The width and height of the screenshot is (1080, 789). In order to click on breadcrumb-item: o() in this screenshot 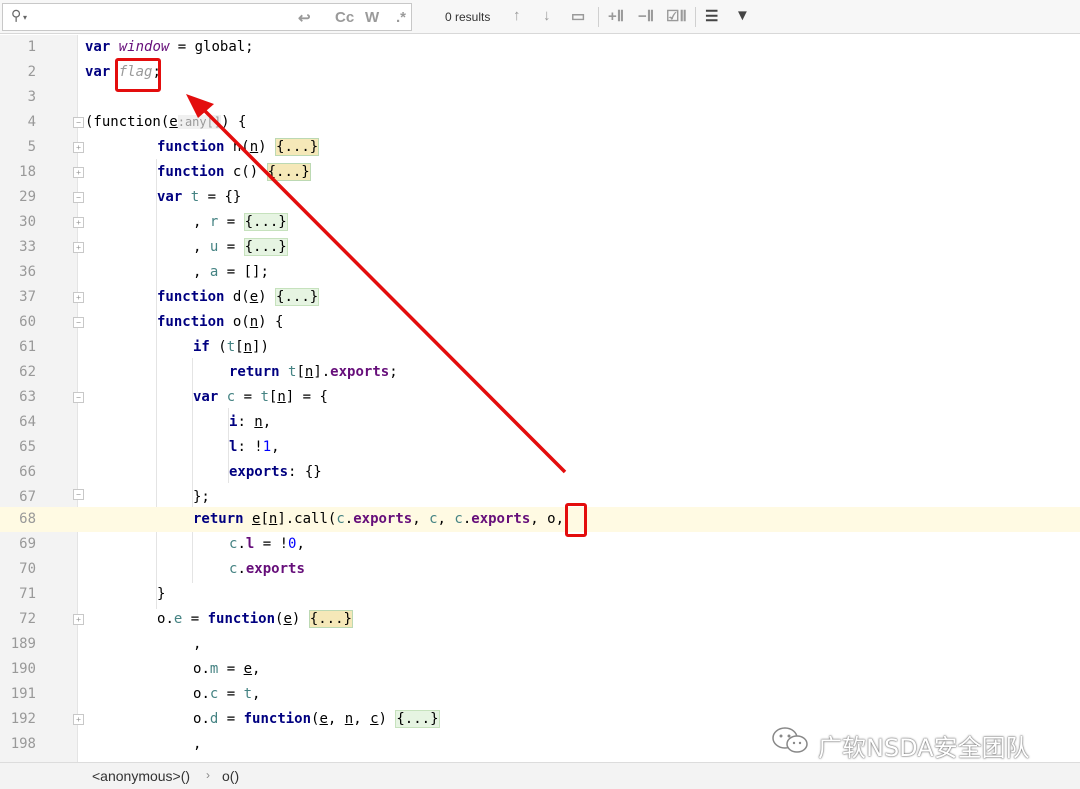, I will do `click(230, 776)`.